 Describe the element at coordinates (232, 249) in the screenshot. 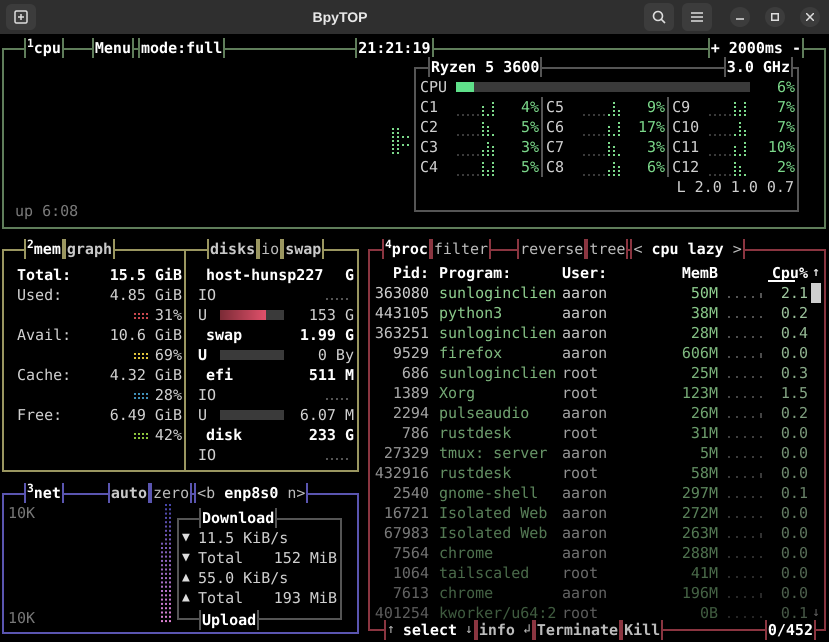

I see `disk-tab: disks` at that location.